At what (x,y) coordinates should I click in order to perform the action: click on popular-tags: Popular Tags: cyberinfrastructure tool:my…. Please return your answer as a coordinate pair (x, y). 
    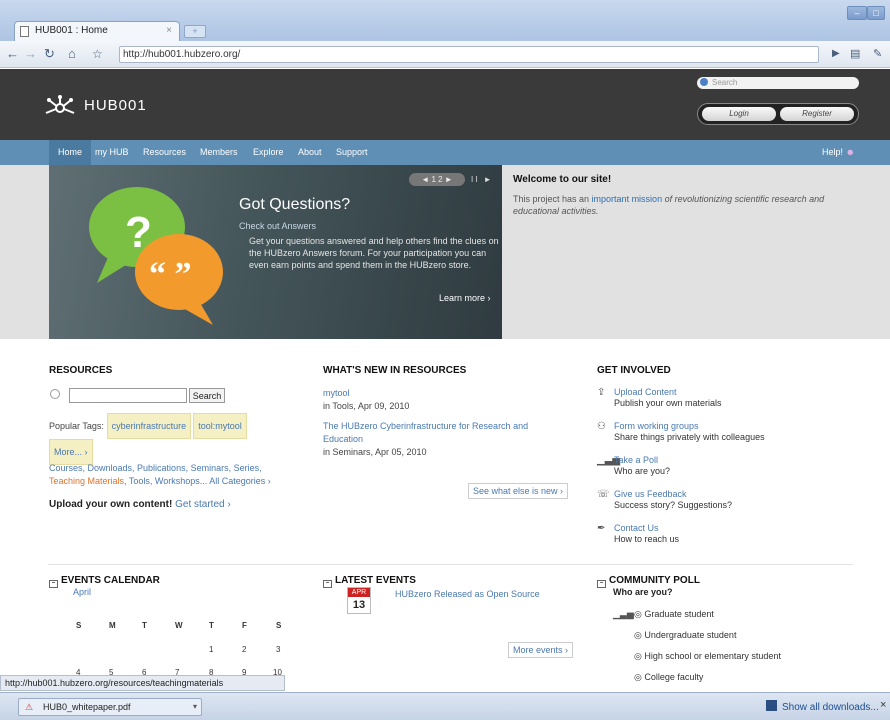
    Looking at the image, I should click on (174, 439).